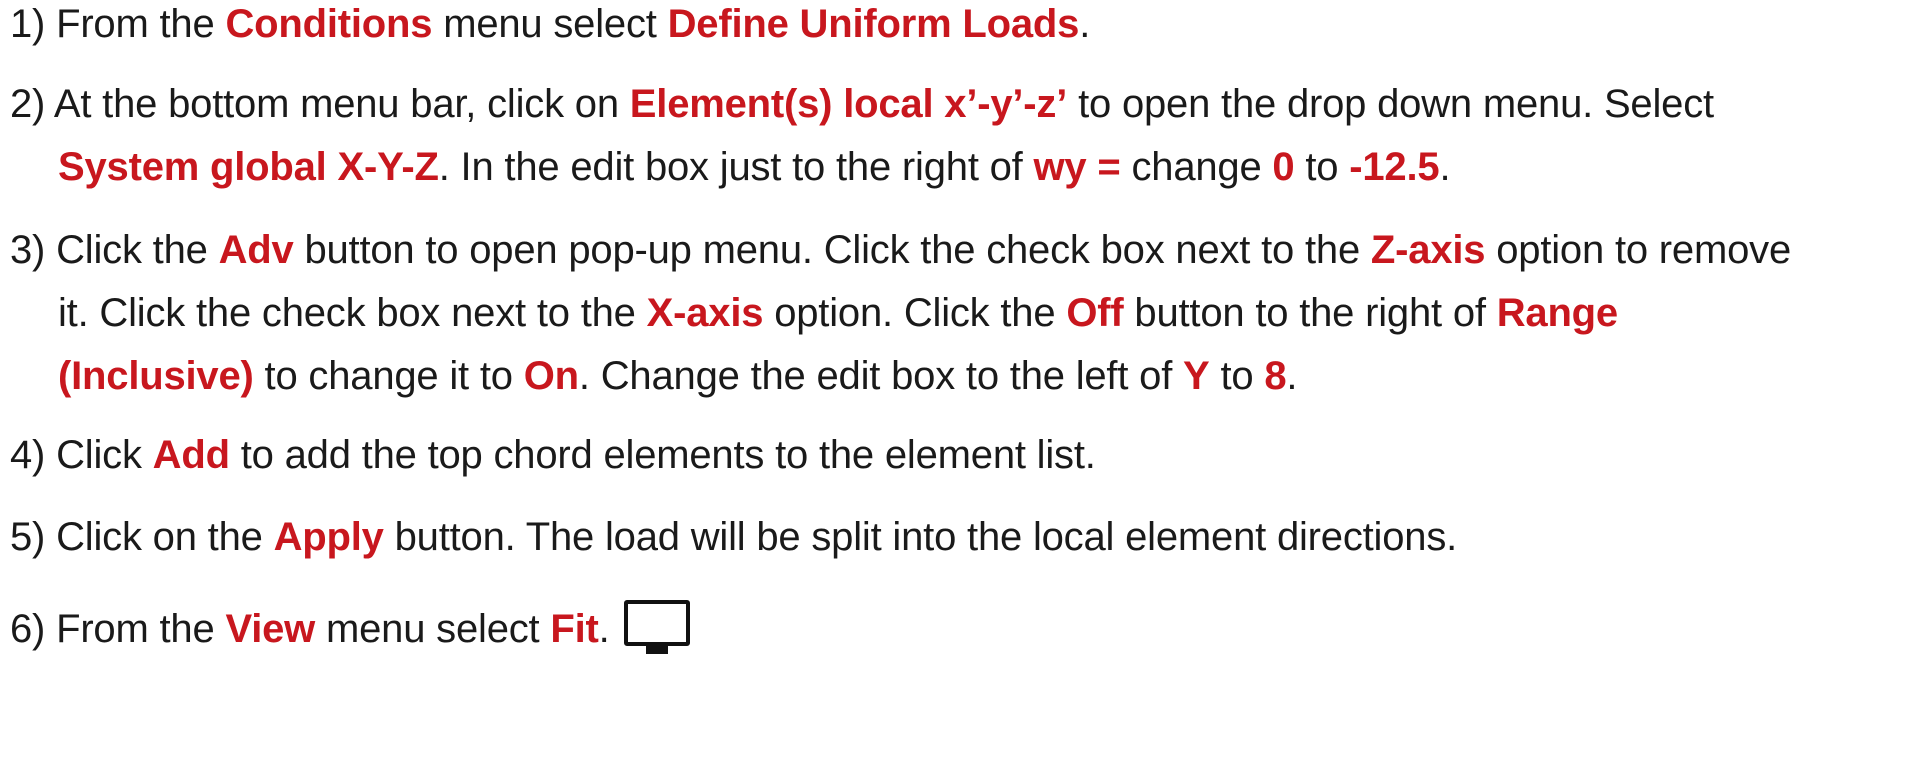 The image size is (1908, 775). Describe the element at coordinates (118, 24) in the screenshot. I see `step-text: 1) From the` at that location.